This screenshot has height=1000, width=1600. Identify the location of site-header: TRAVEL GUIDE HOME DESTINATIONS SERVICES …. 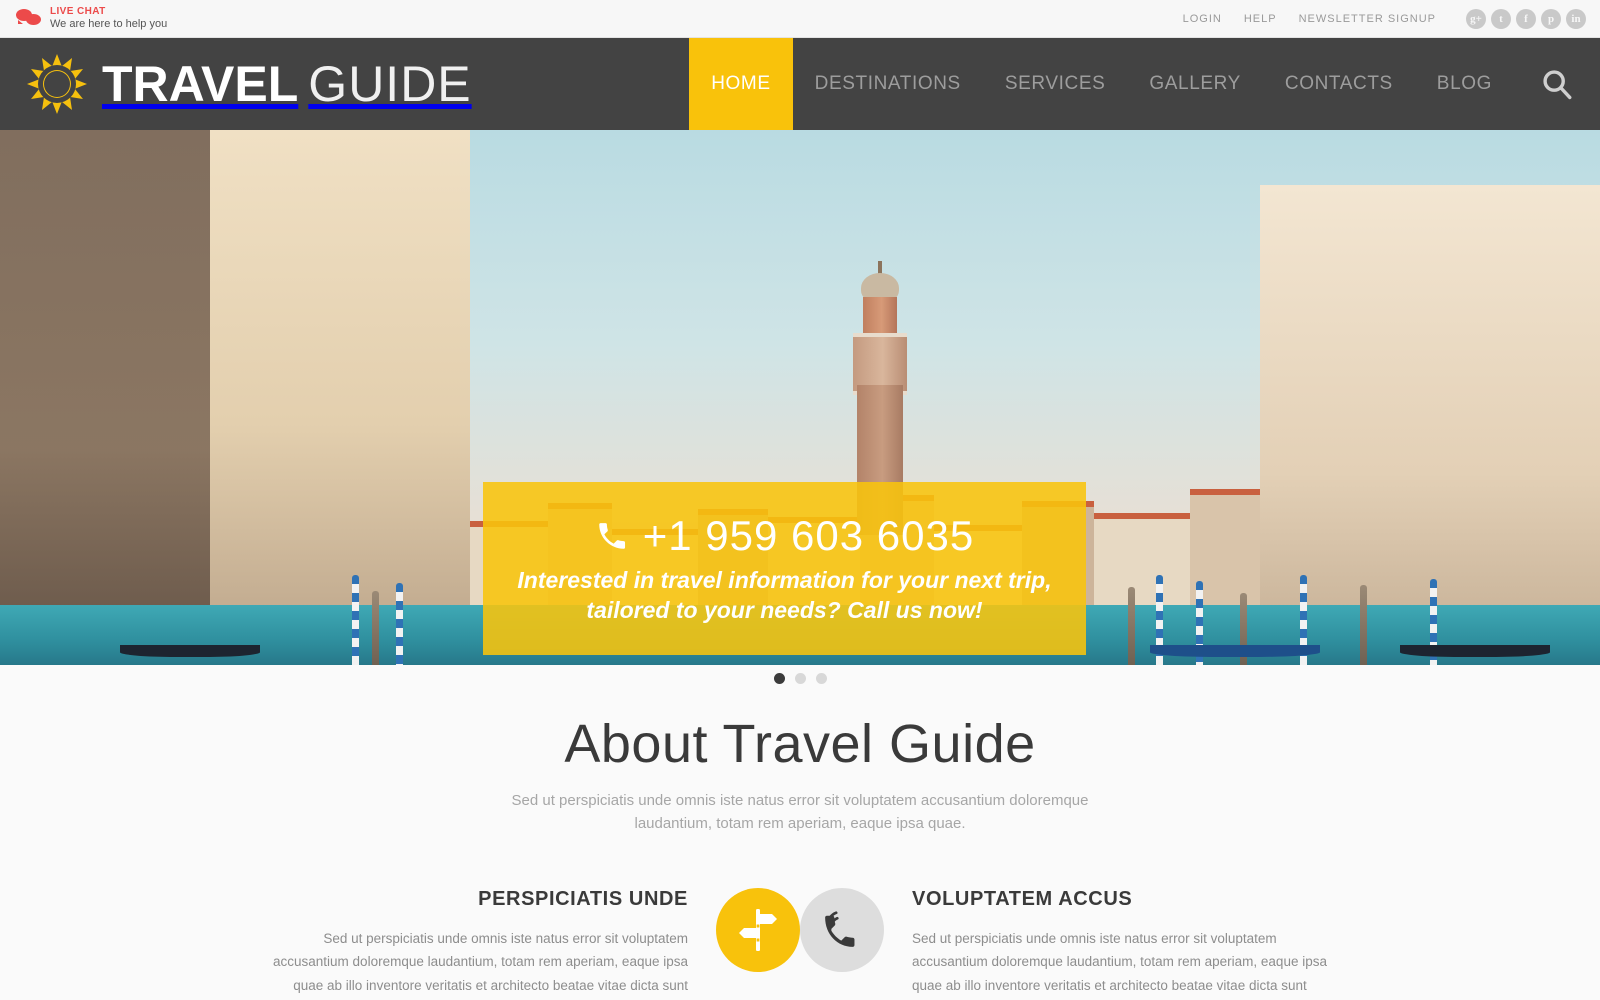
(800, 84).